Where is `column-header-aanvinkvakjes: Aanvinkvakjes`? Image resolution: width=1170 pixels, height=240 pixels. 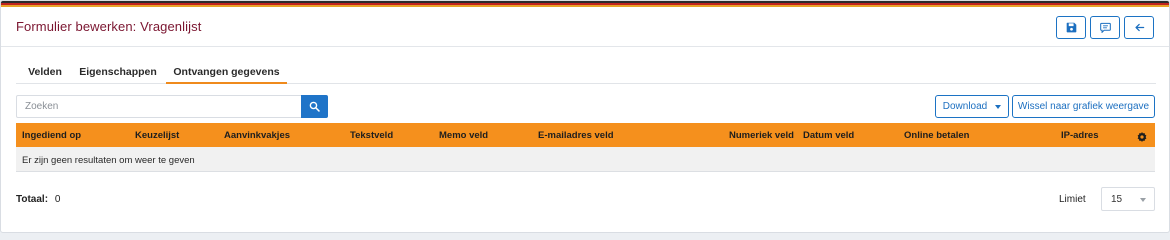
column-header-aanvinkvakjes: Aanvinkvakjes is located at coordinates (257, 135).